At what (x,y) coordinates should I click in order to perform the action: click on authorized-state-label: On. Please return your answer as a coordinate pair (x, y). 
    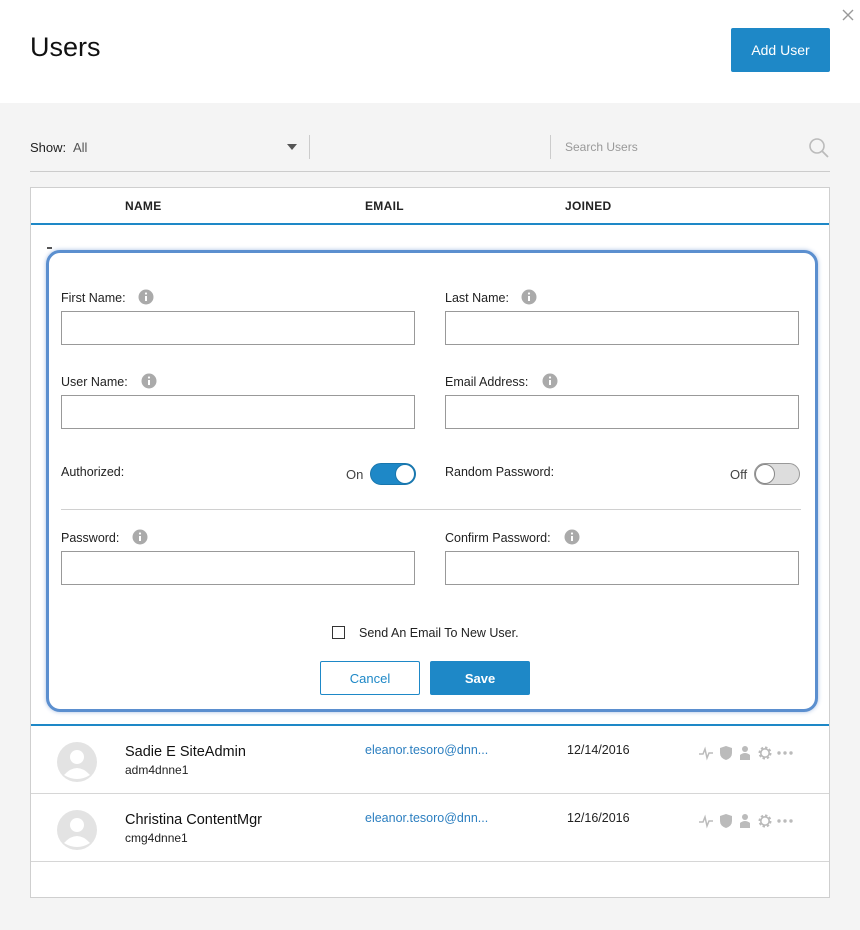
    Looking at the image, I should click on (355, 474).